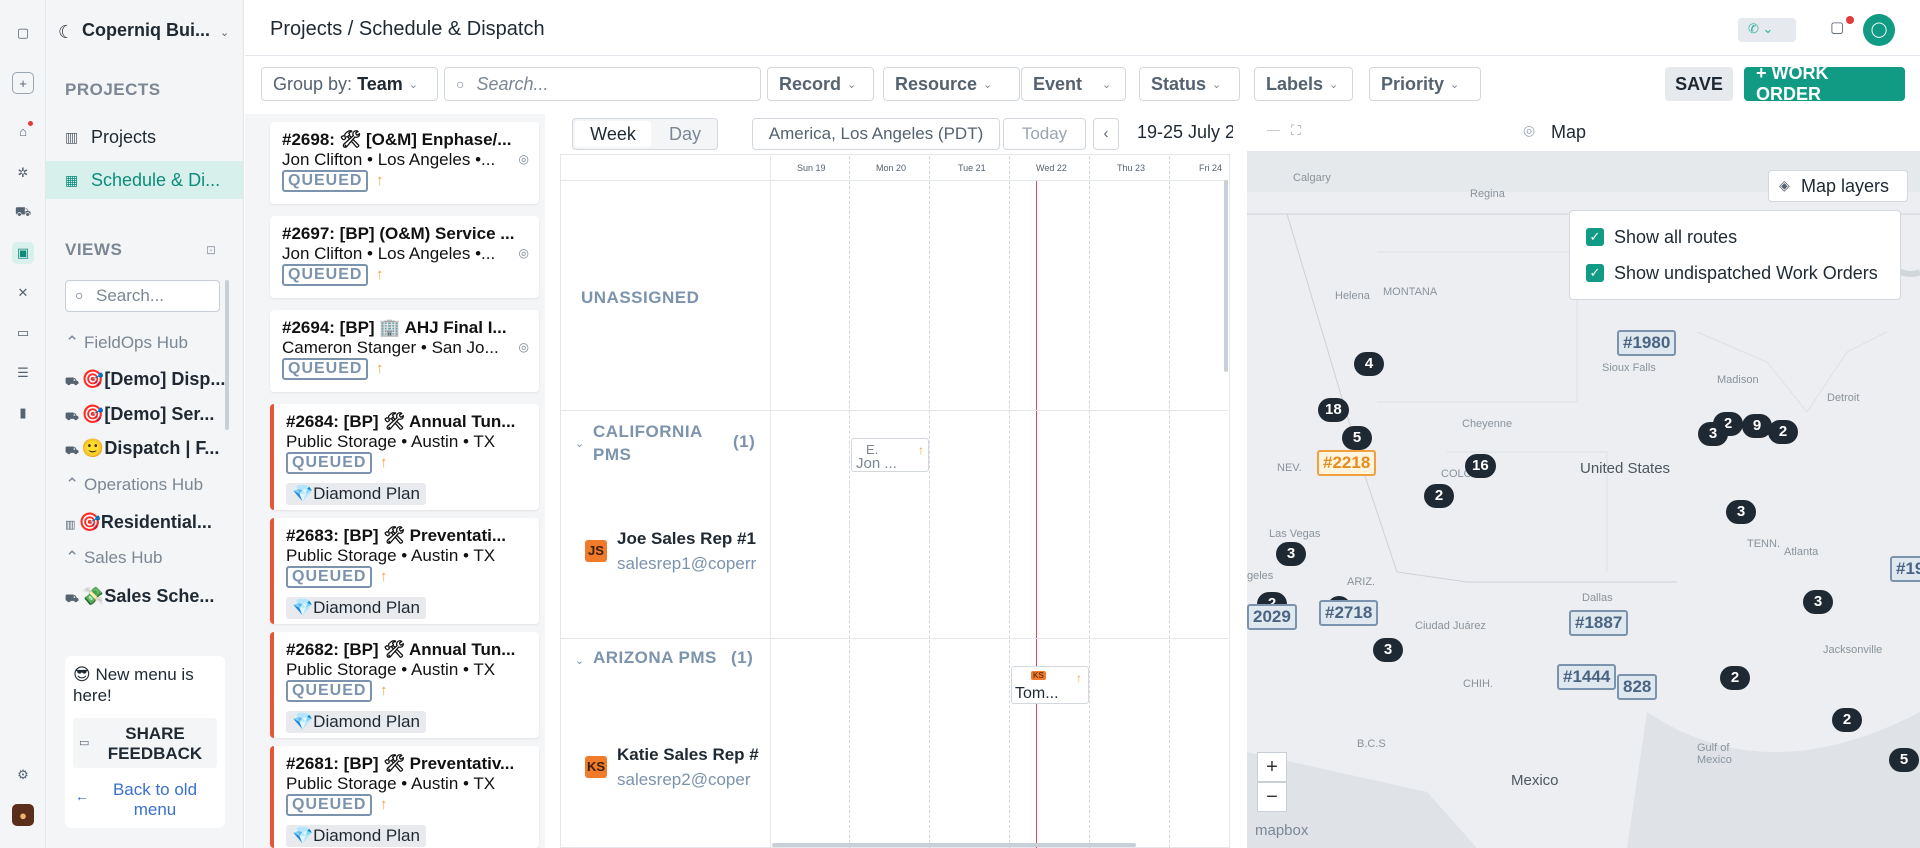  Describe the element at coordinates (23, 333) in the screenshot. I see `wallet-icon: ▭` at that location.